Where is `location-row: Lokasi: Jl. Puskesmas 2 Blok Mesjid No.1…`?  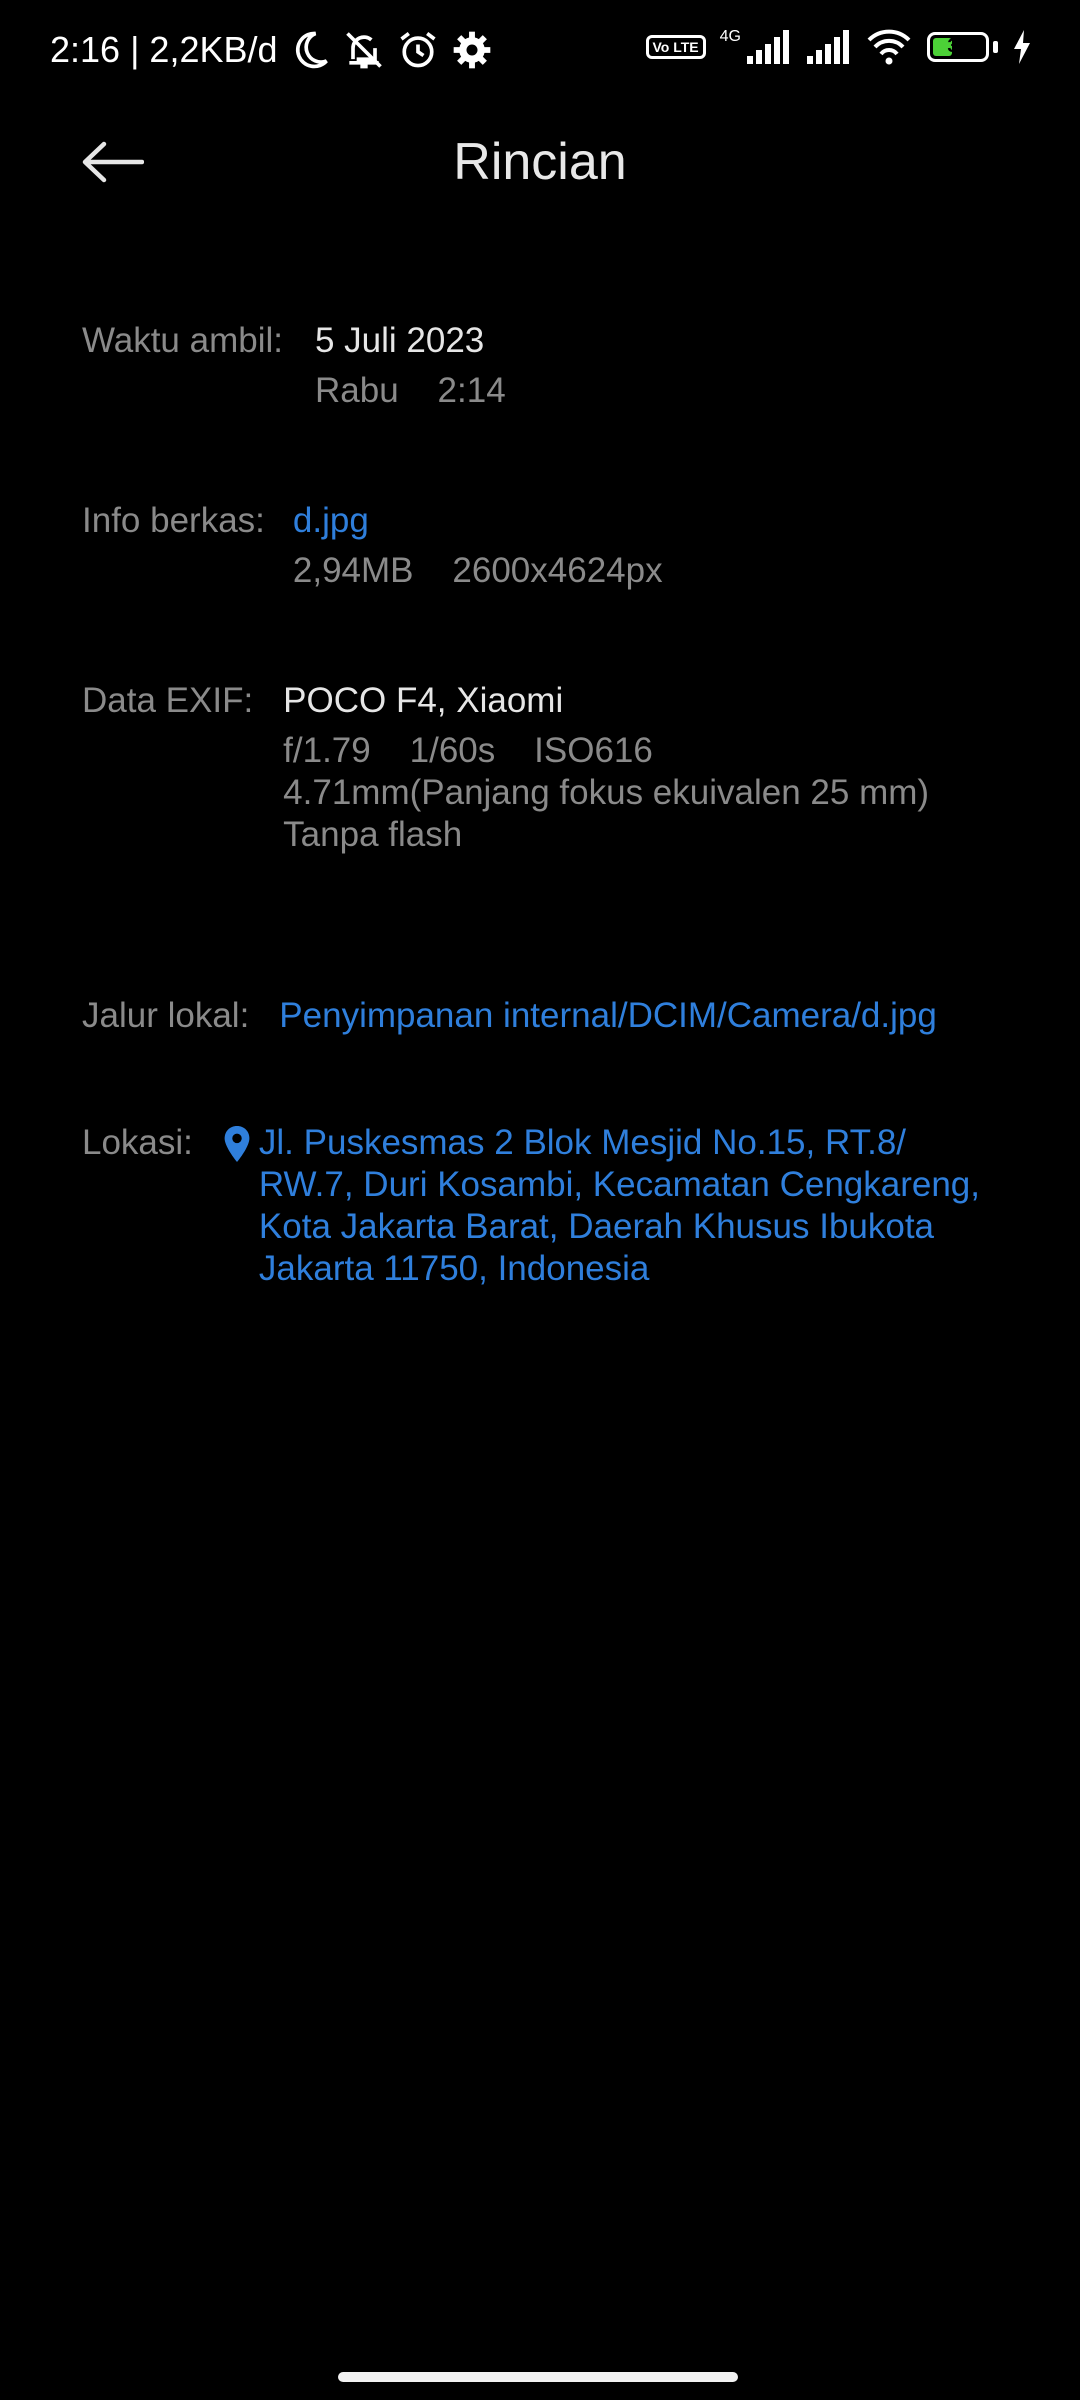 location-row: Lokasi: Jl. Puskesmas 2 Blok Mesjid No.1… is located at coordinates (561, 1206).